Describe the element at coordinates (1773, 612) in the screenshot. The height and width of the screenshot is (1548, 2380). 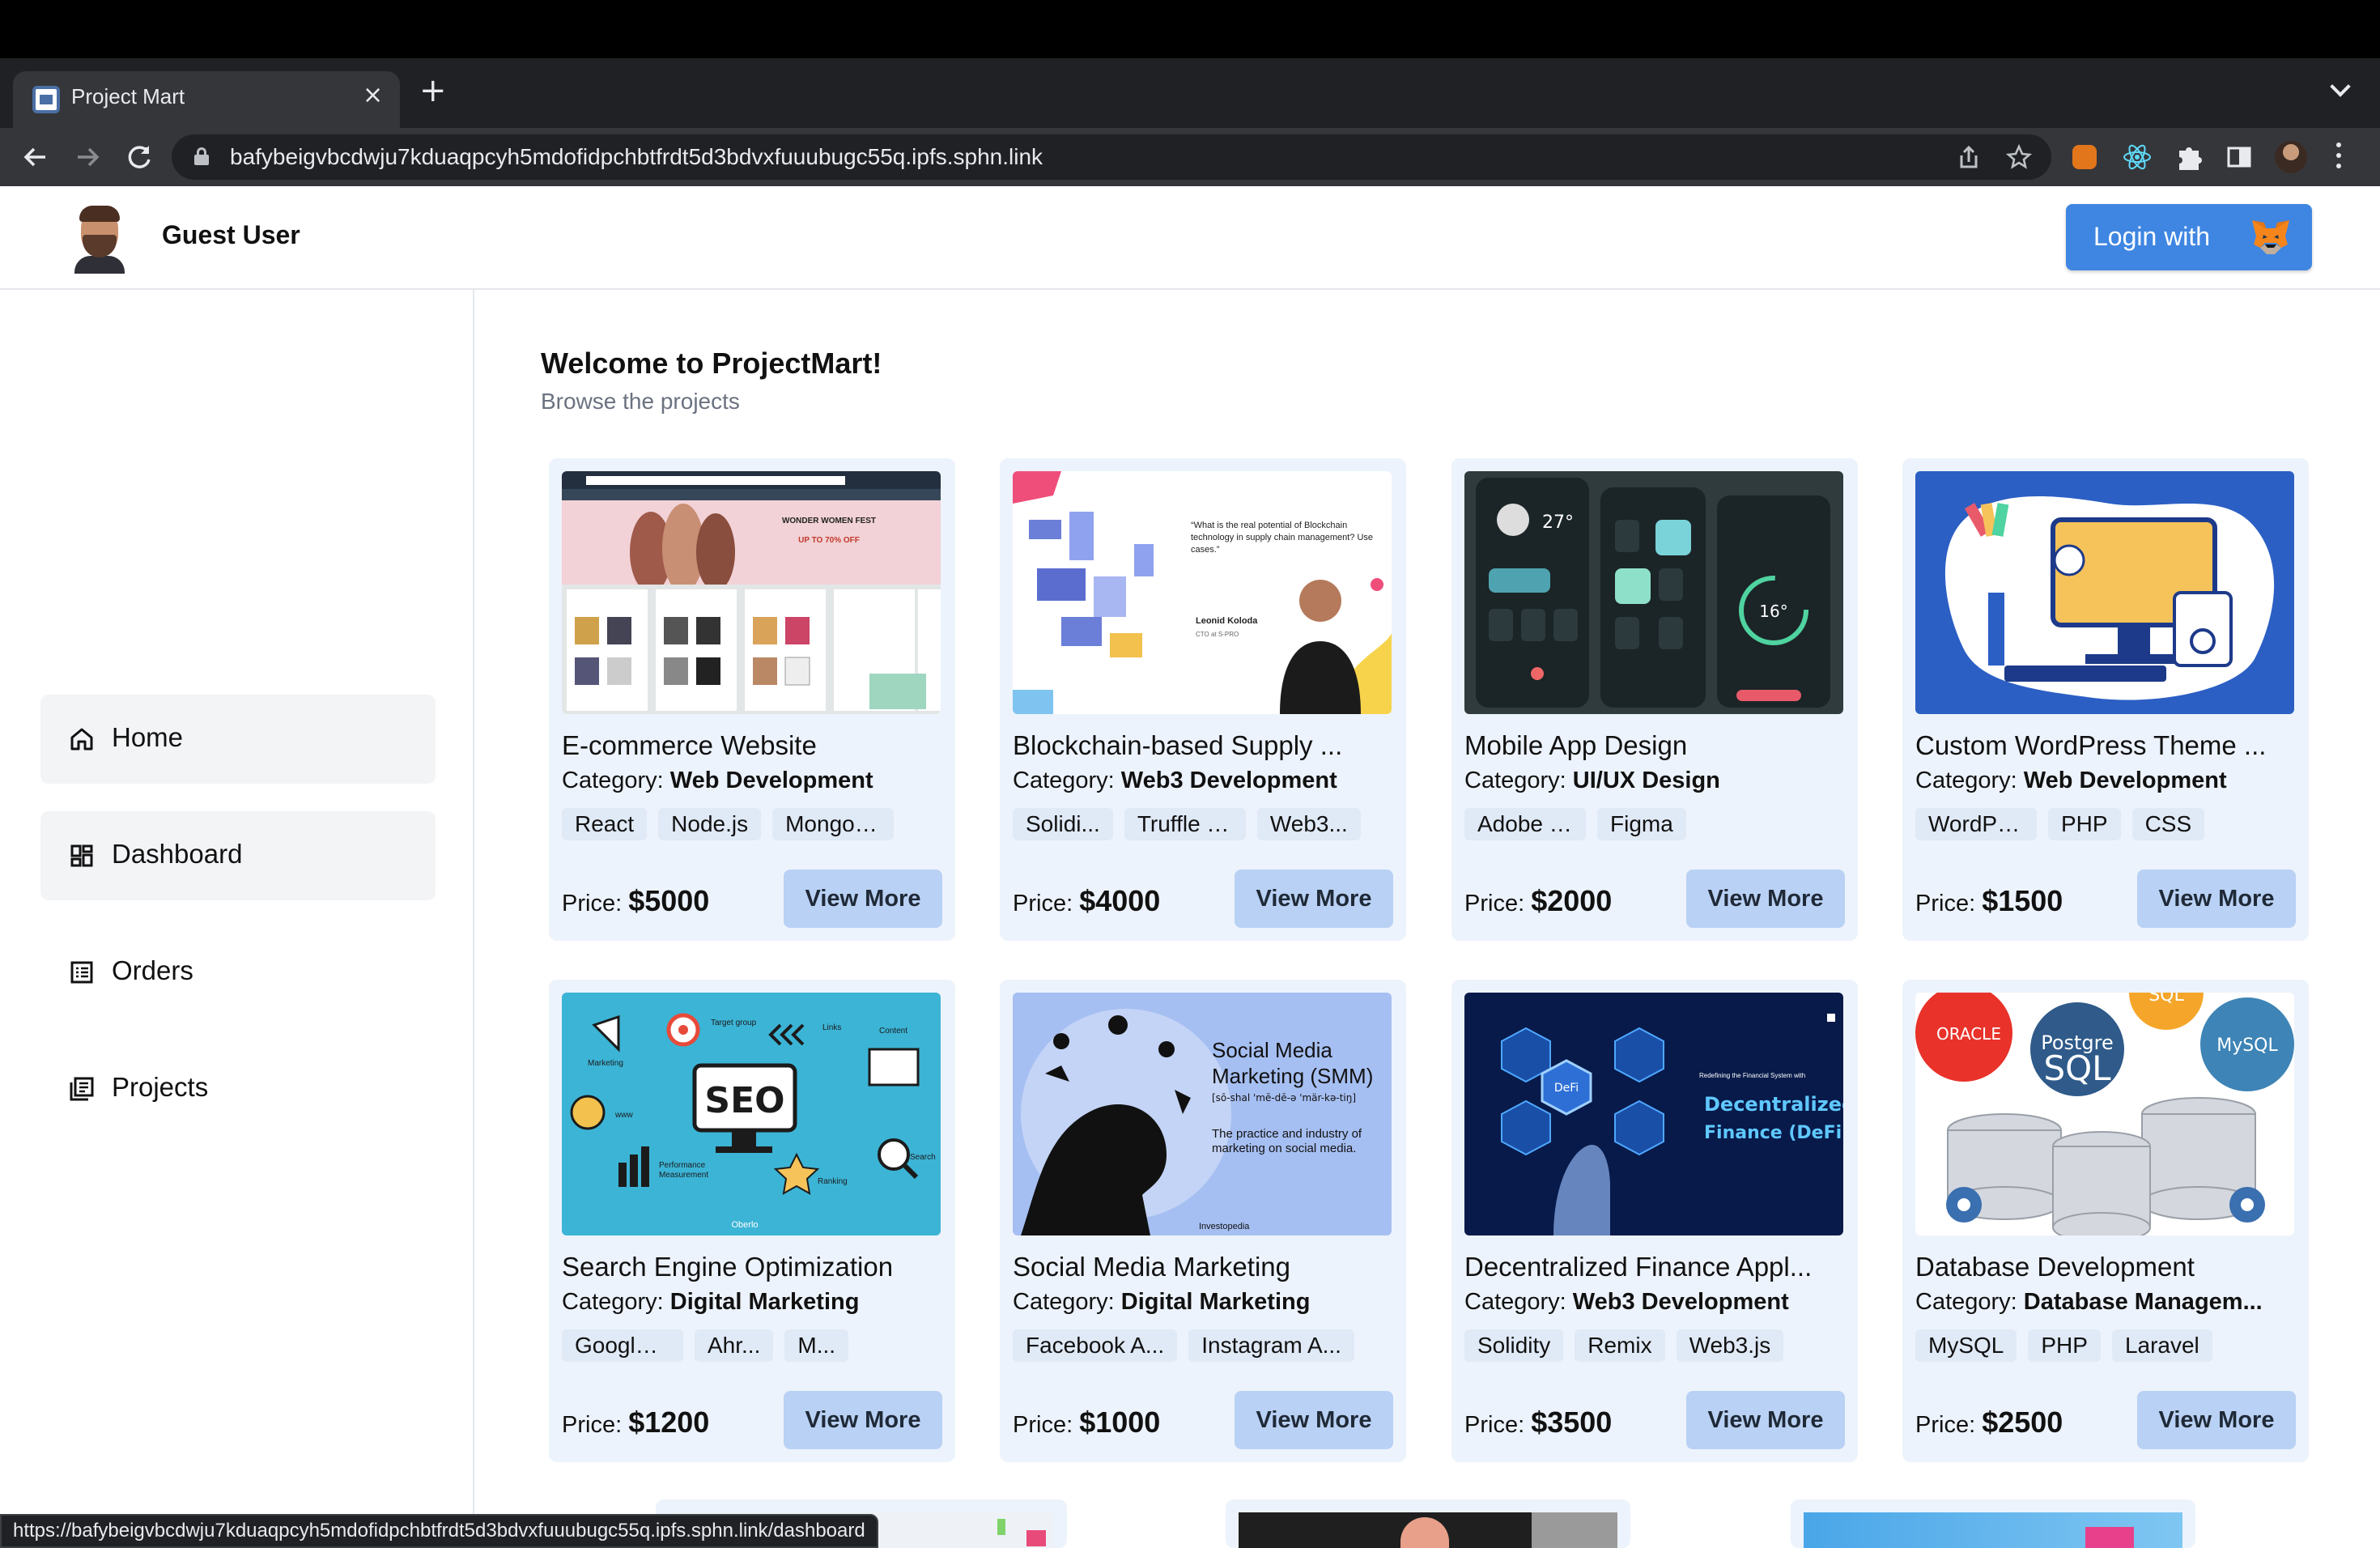
I see `thermostat-temp: 16°` at that location.